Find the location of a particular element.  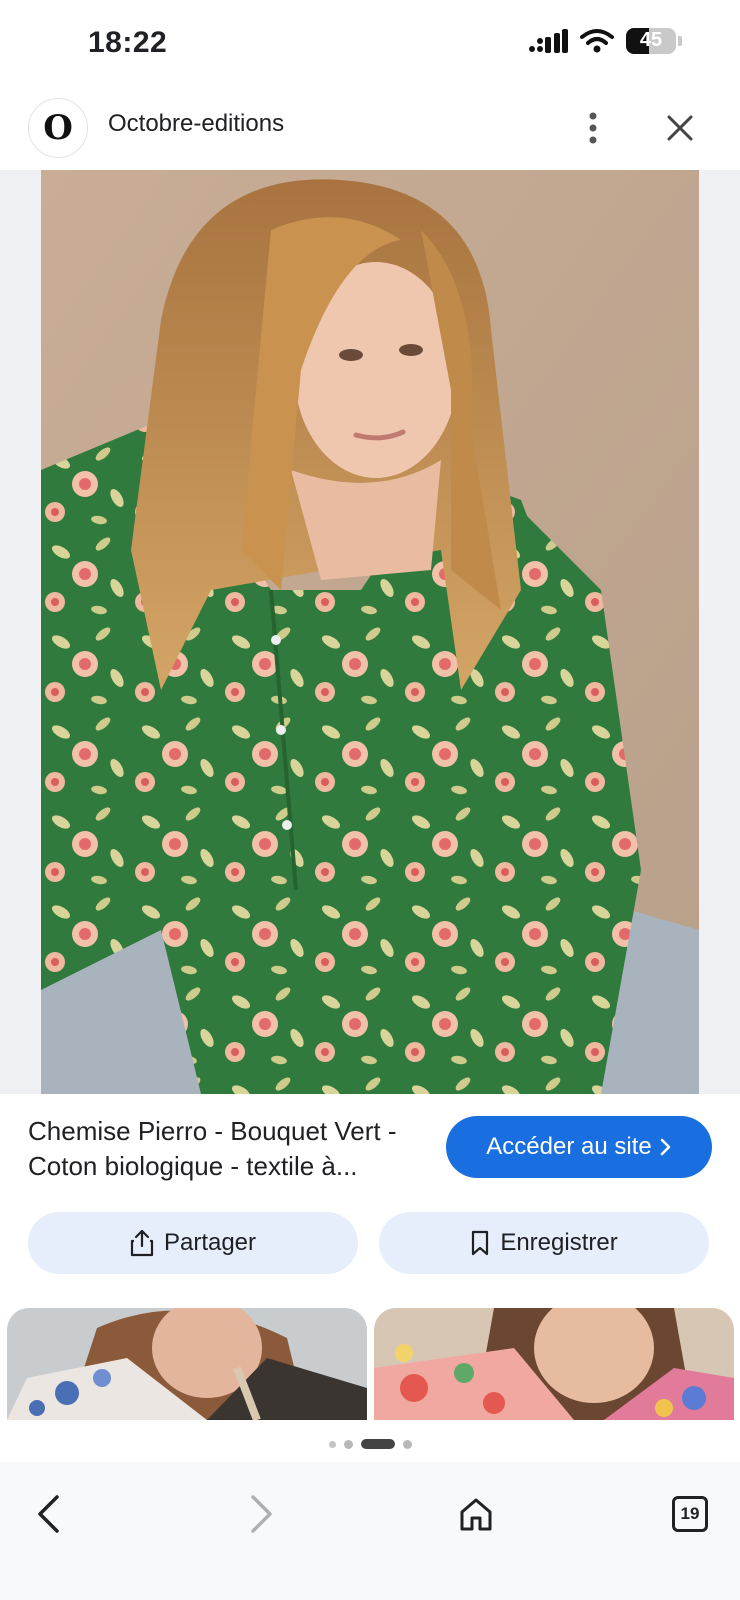

forward-icon is located at coordinates (261, 1514).